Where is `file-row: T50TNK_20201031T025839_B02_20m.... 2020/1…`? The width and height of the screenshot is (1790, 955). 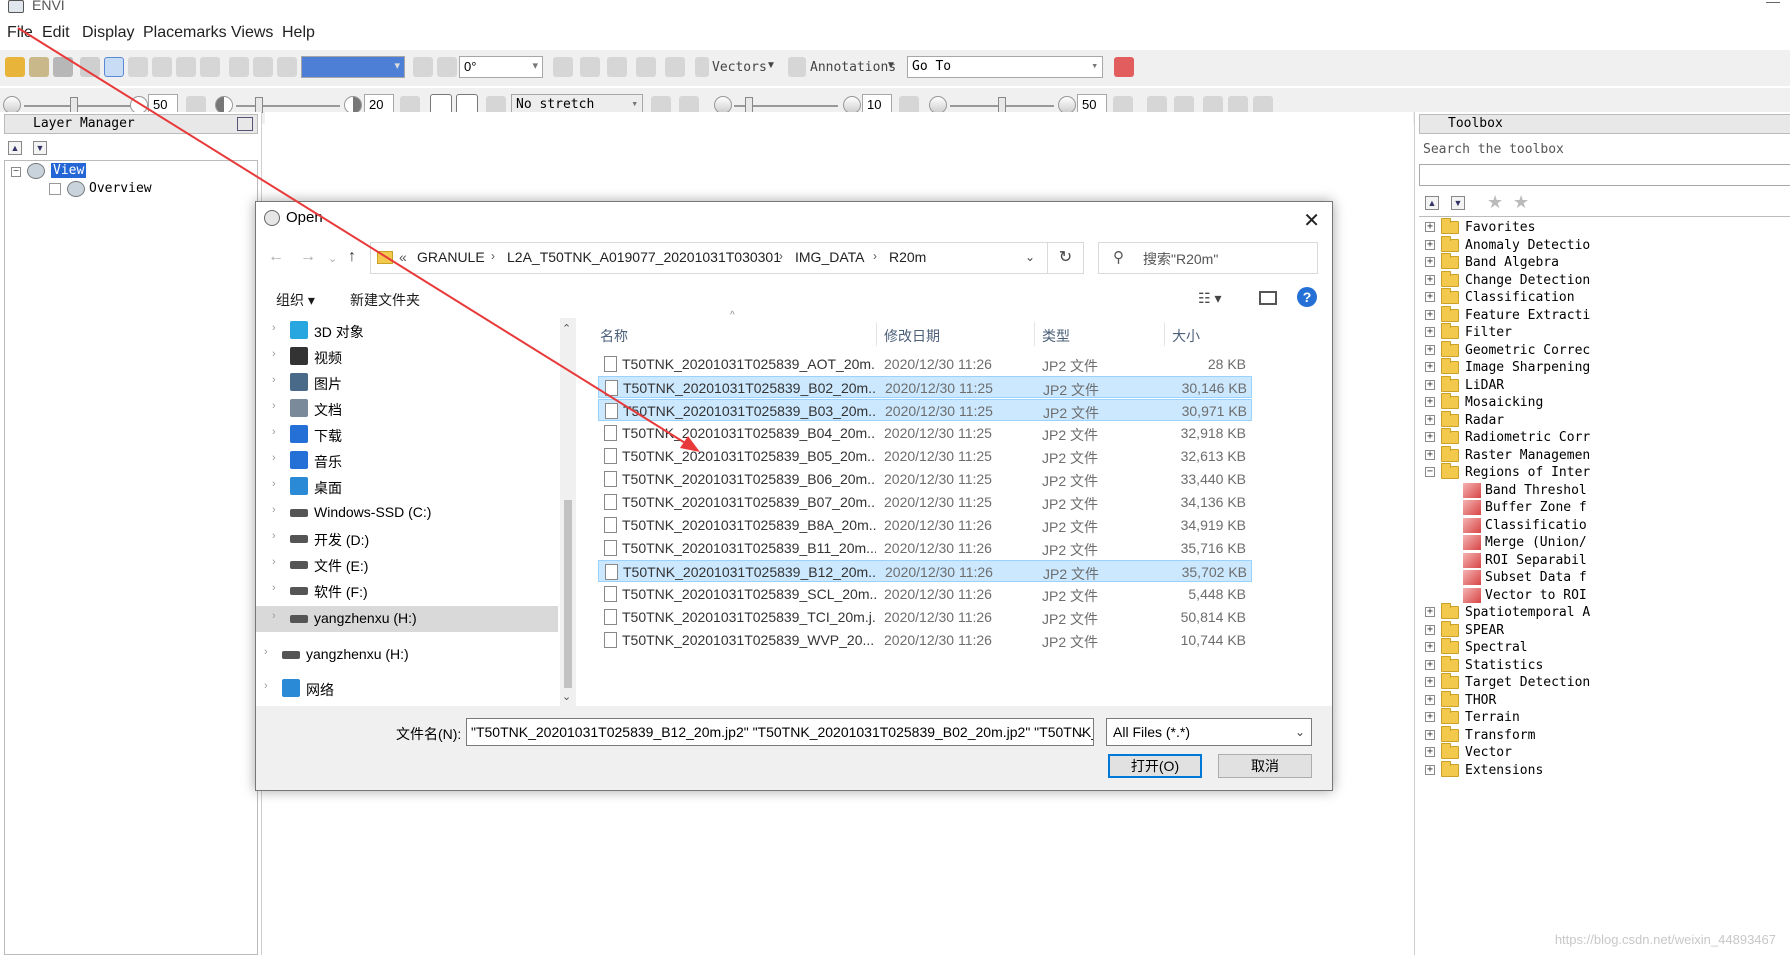
file-row: T50TNK_20201031T025839_B02_20m.... 2020/1… is located at coordinates (925, 387).